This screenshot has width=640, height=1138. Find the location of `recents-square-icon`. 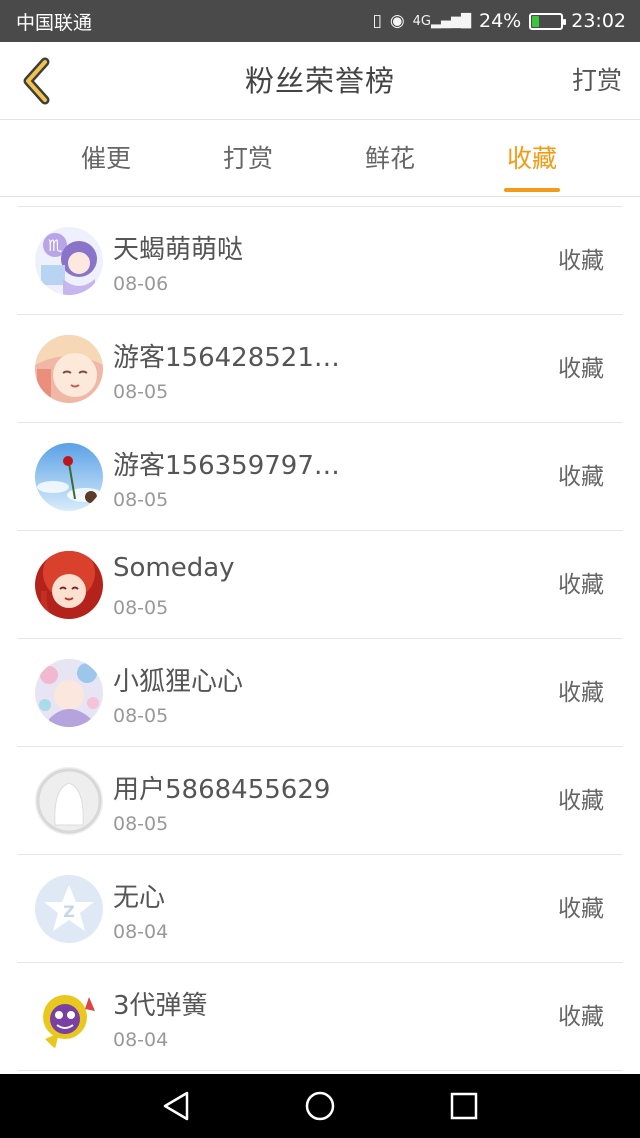

recents-square-icon is located at coordinates (464, 1106).